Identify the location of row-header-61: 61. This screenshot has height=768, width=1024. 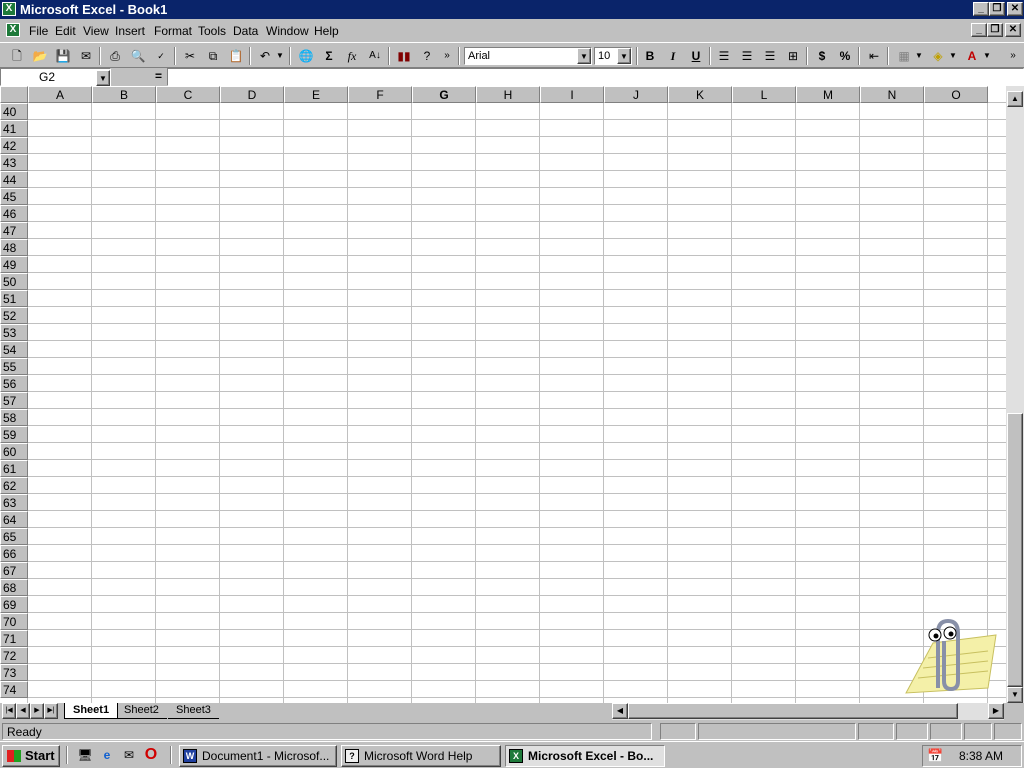
(14, 468).